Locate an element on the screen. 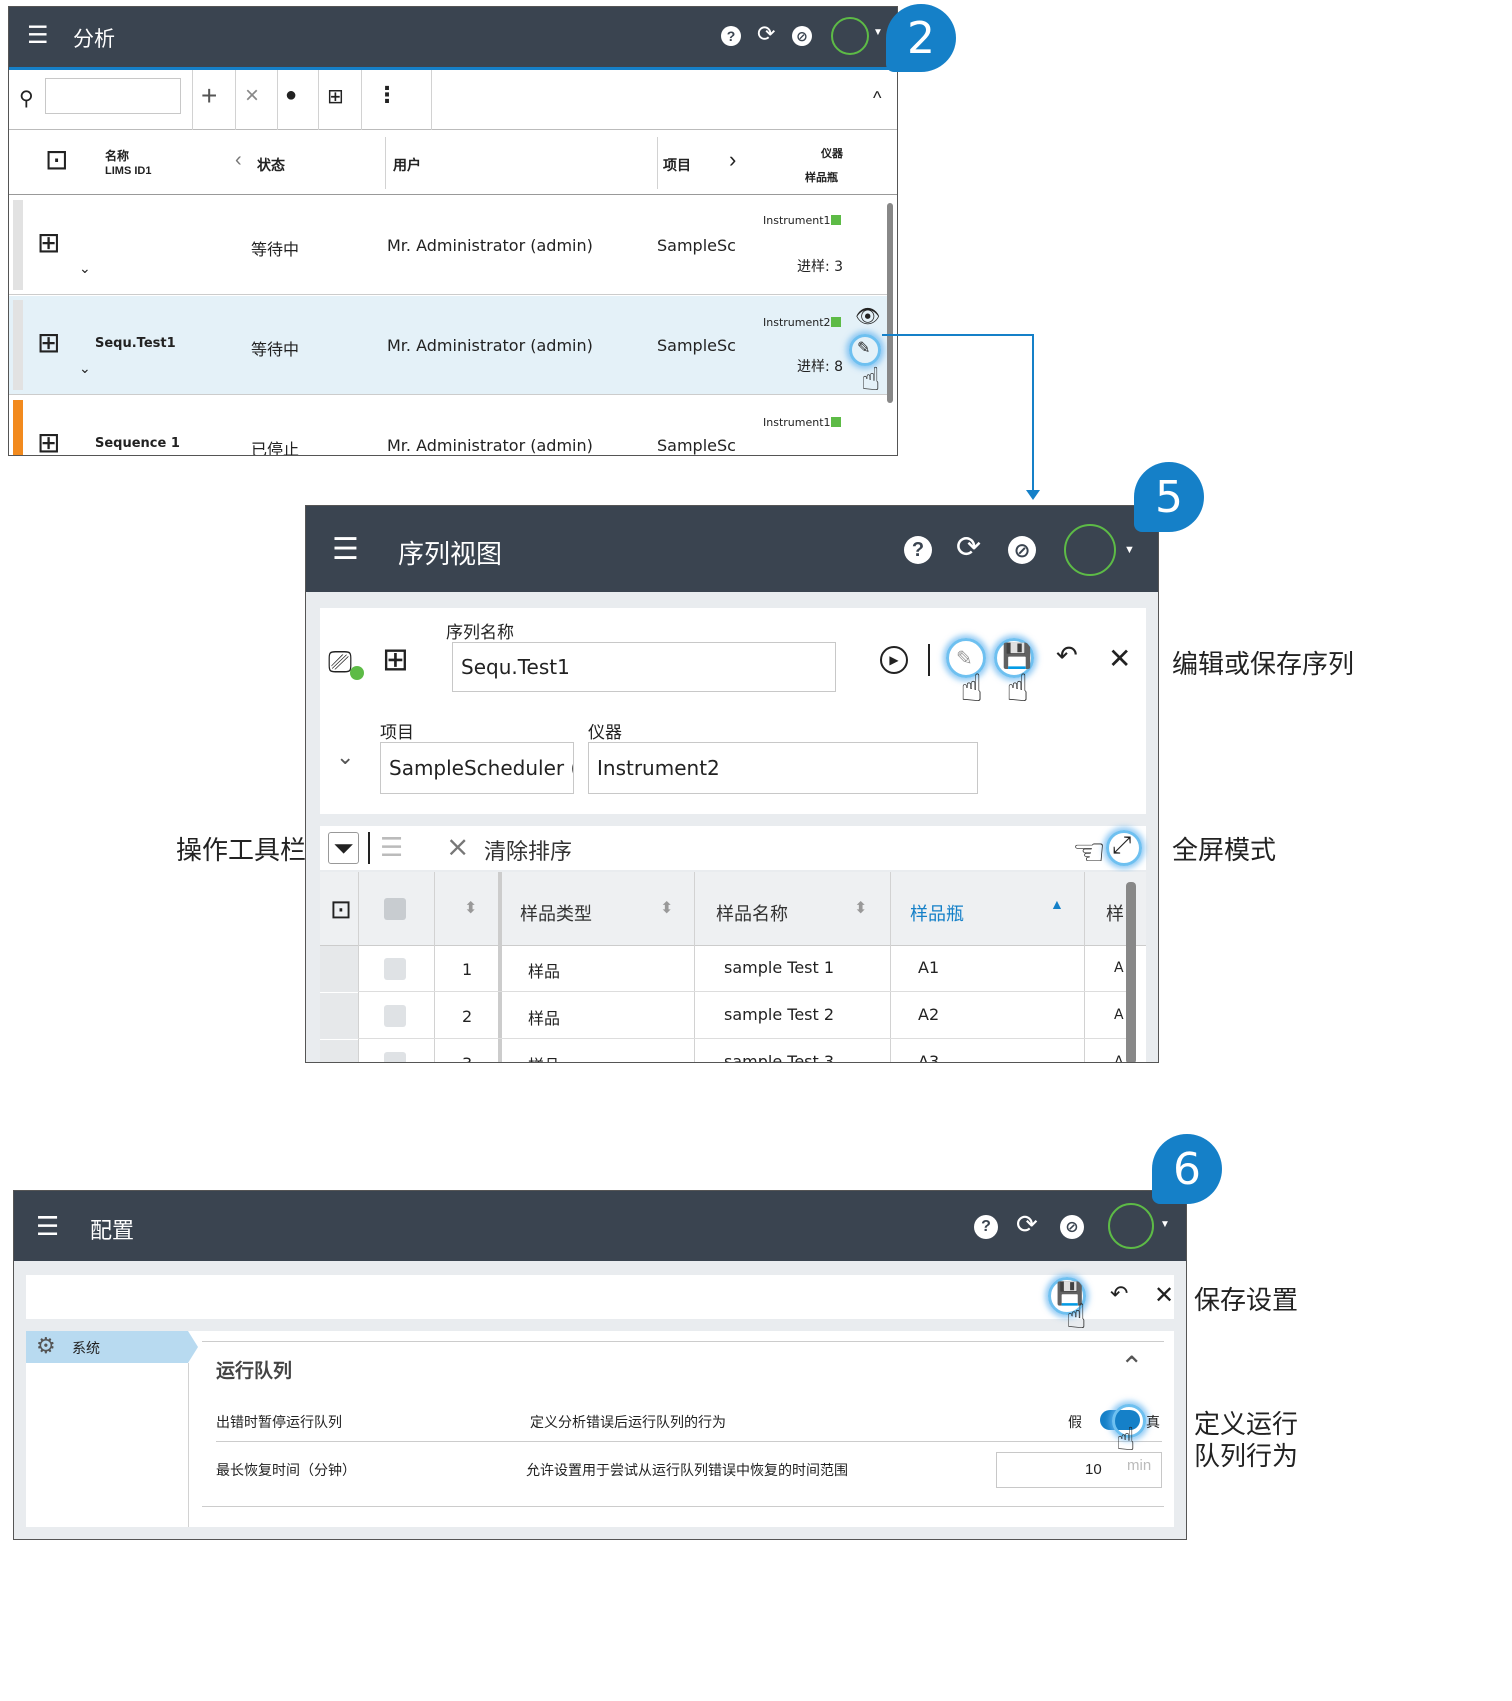 The height and width of the screenshot is (1701, 1512). collapse-form-icon: ⌄ is located at coordinates (345, 757).